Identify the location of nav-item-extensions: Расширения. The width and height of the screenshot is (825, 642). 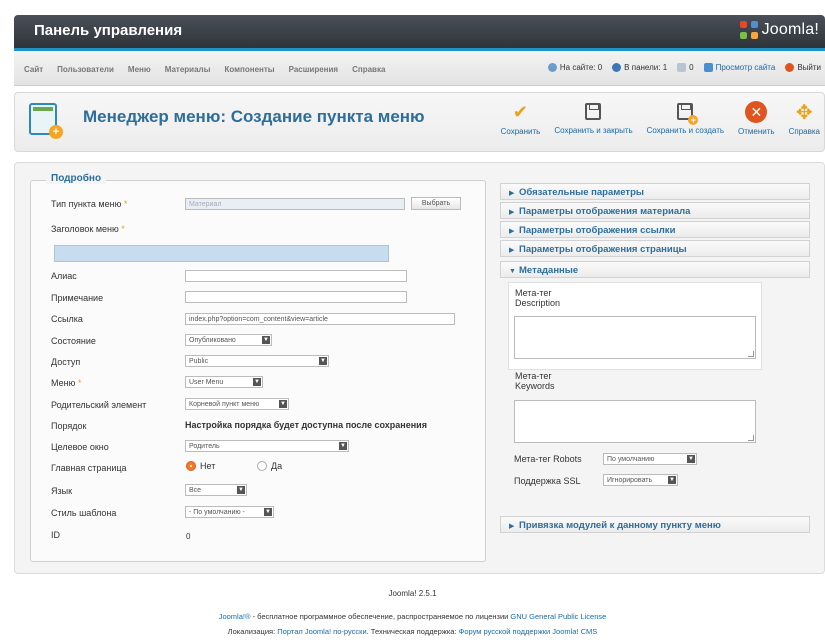
(313, 69).